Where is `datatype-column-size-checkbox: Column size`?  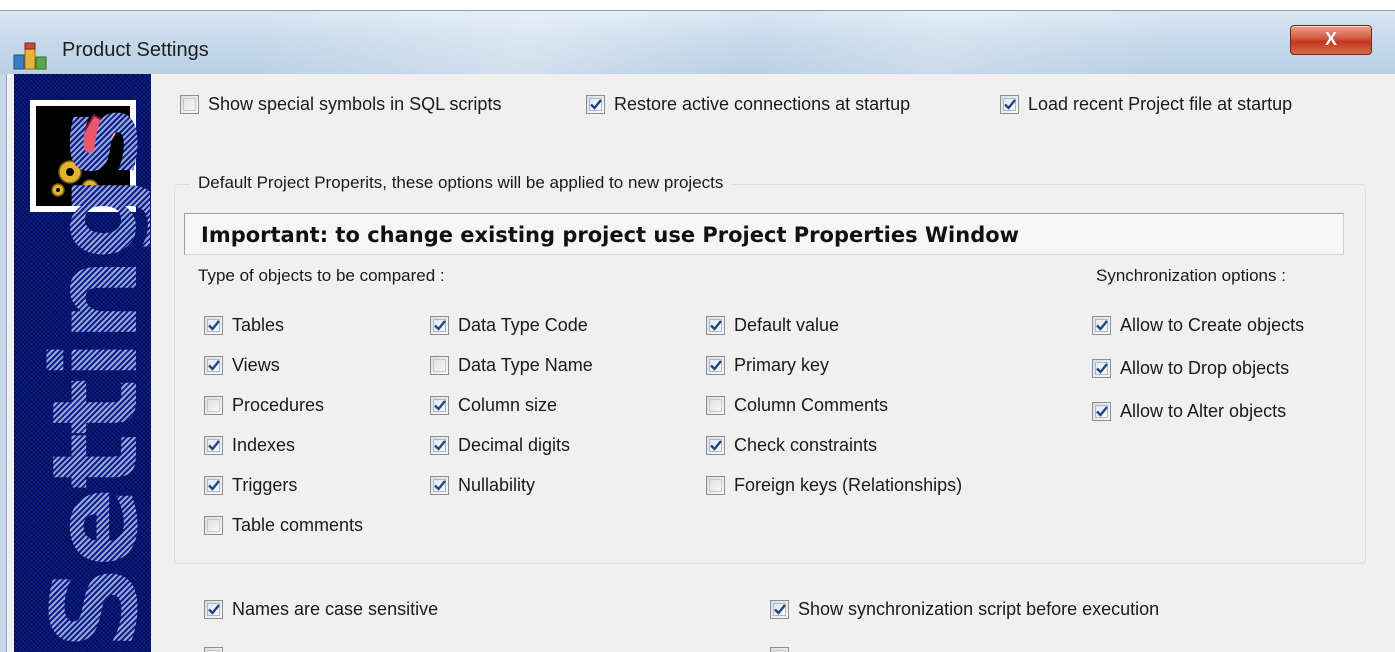 datatype-column-size-checkbox: Column size is located at coordinates (493, 405).